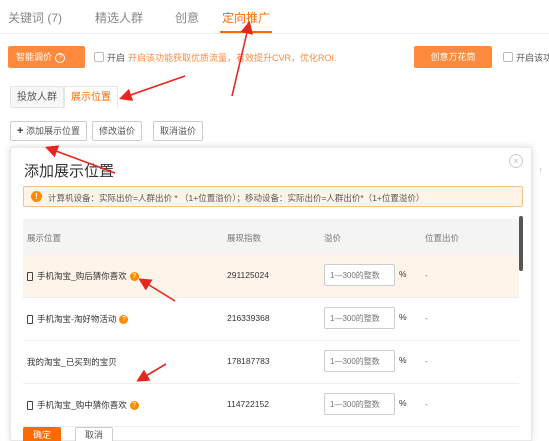 Image resolution: width=549 pixels, height=441 pixels. Describe the element at coordinates (453, 57) in the screenshot. I see `brand-kaleidoscope-label: 创意万花筒` at that location.